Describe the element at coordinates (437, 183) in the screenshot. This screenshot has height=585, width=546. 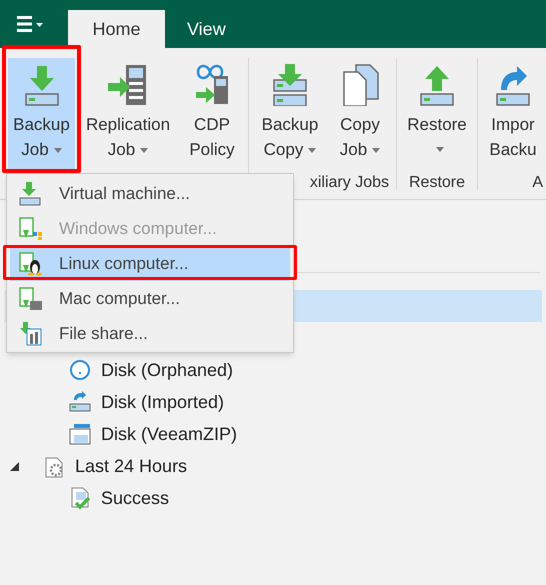
I see `group-label: Restore` at that location.